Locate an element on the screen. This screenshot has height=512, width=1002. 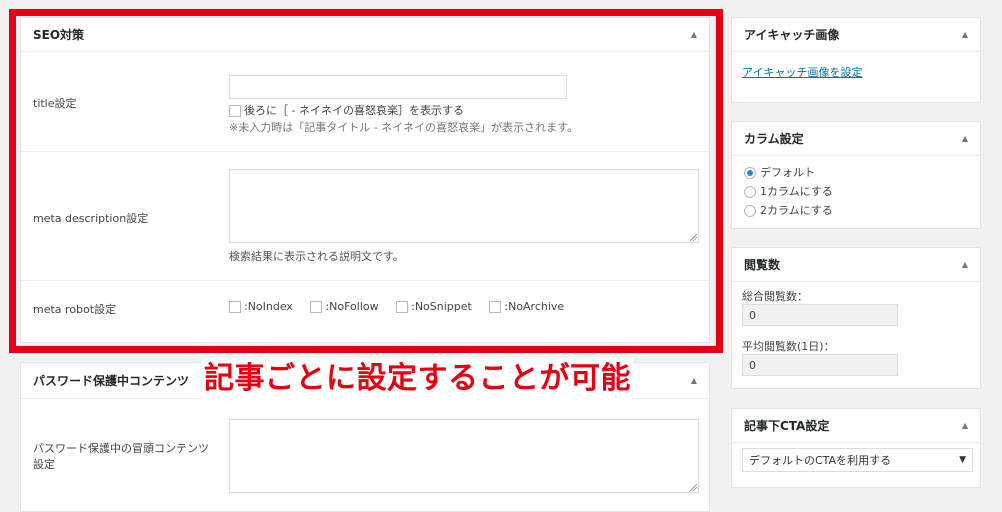
views-box-title: 閲覧数 is located at coordinates (762, 265).